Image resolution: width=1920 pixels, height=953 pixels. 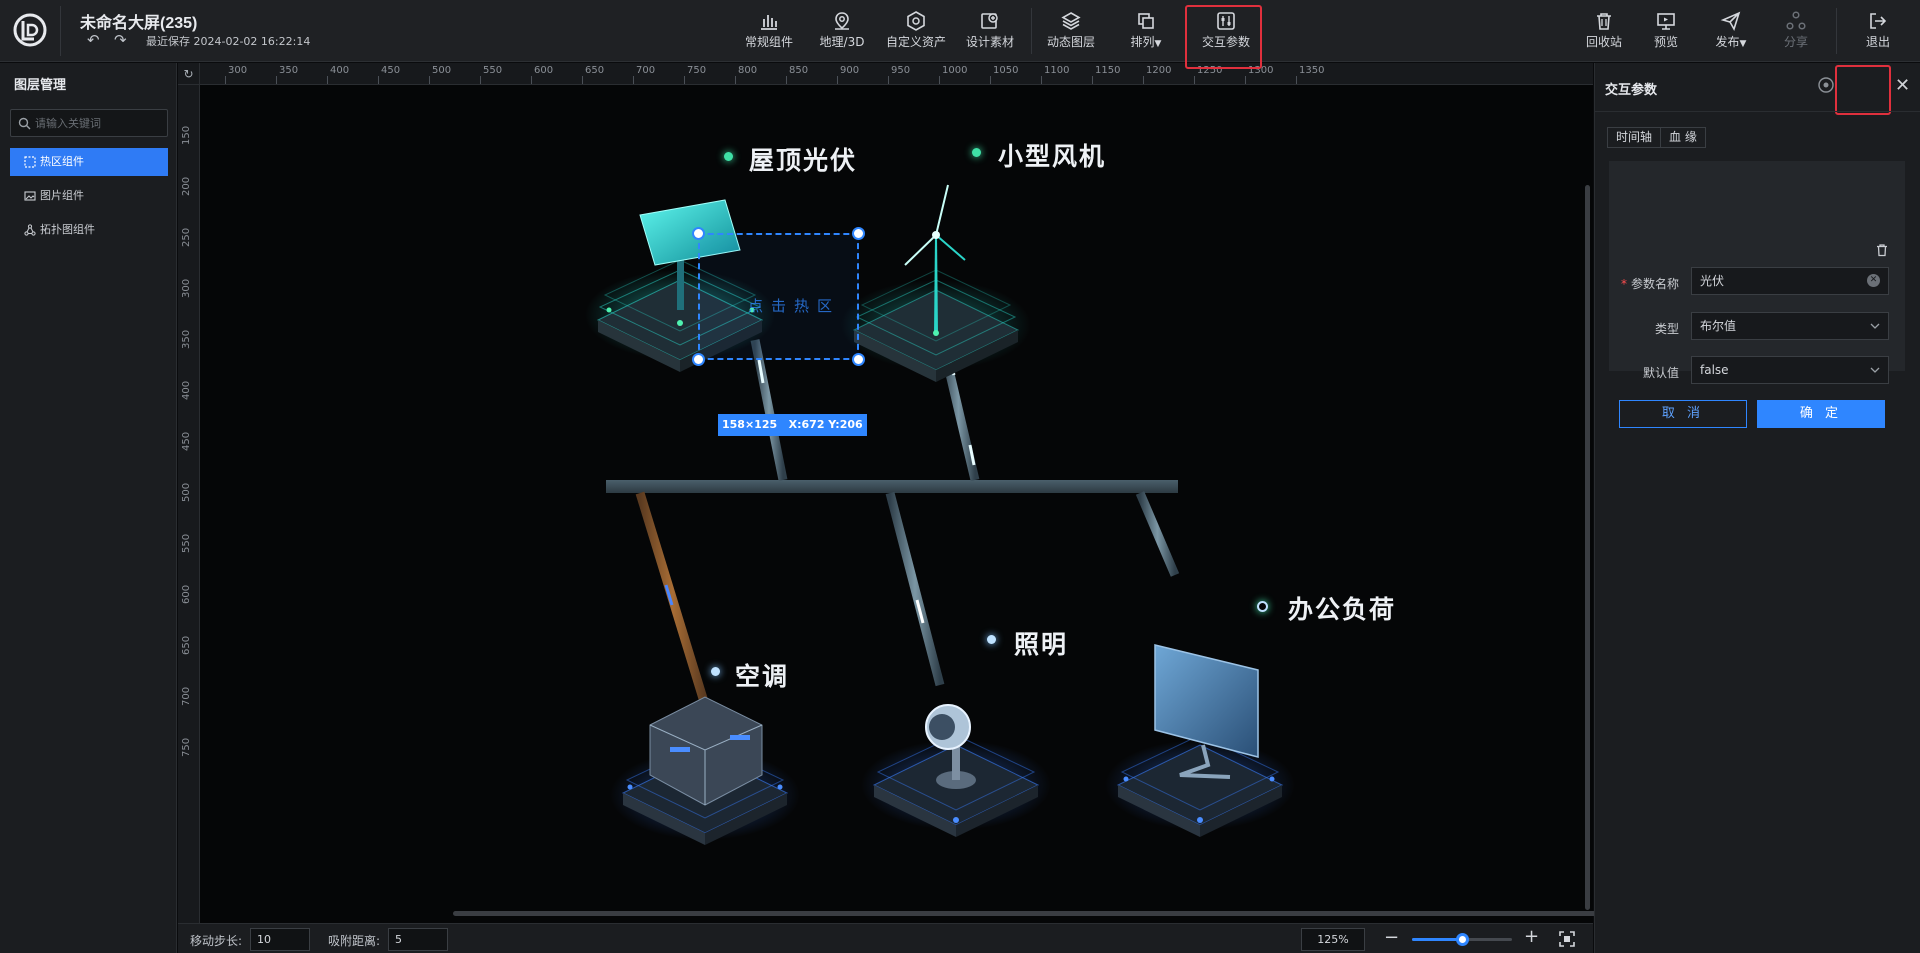 I want to click on tool-exit: 退出, so click(x=1878, y=30).